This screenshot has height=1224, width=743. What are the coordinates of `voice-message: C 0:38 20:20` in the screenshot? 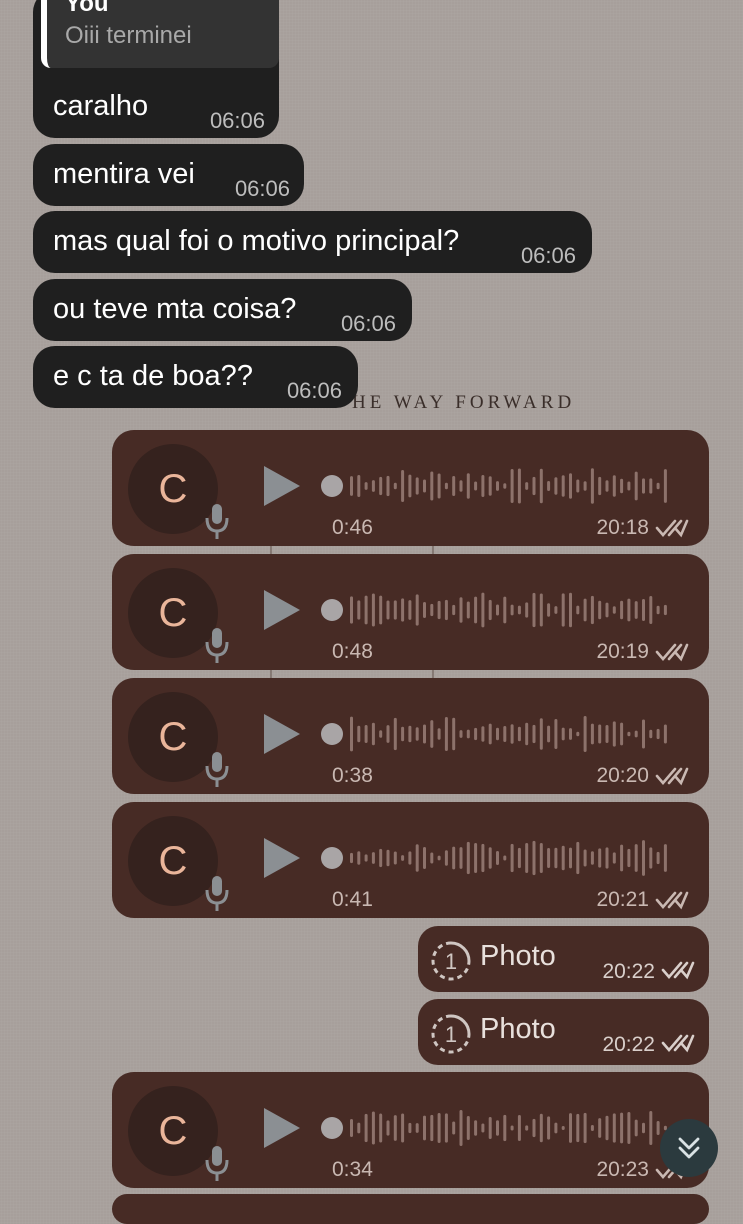 It's located at (410, 736).